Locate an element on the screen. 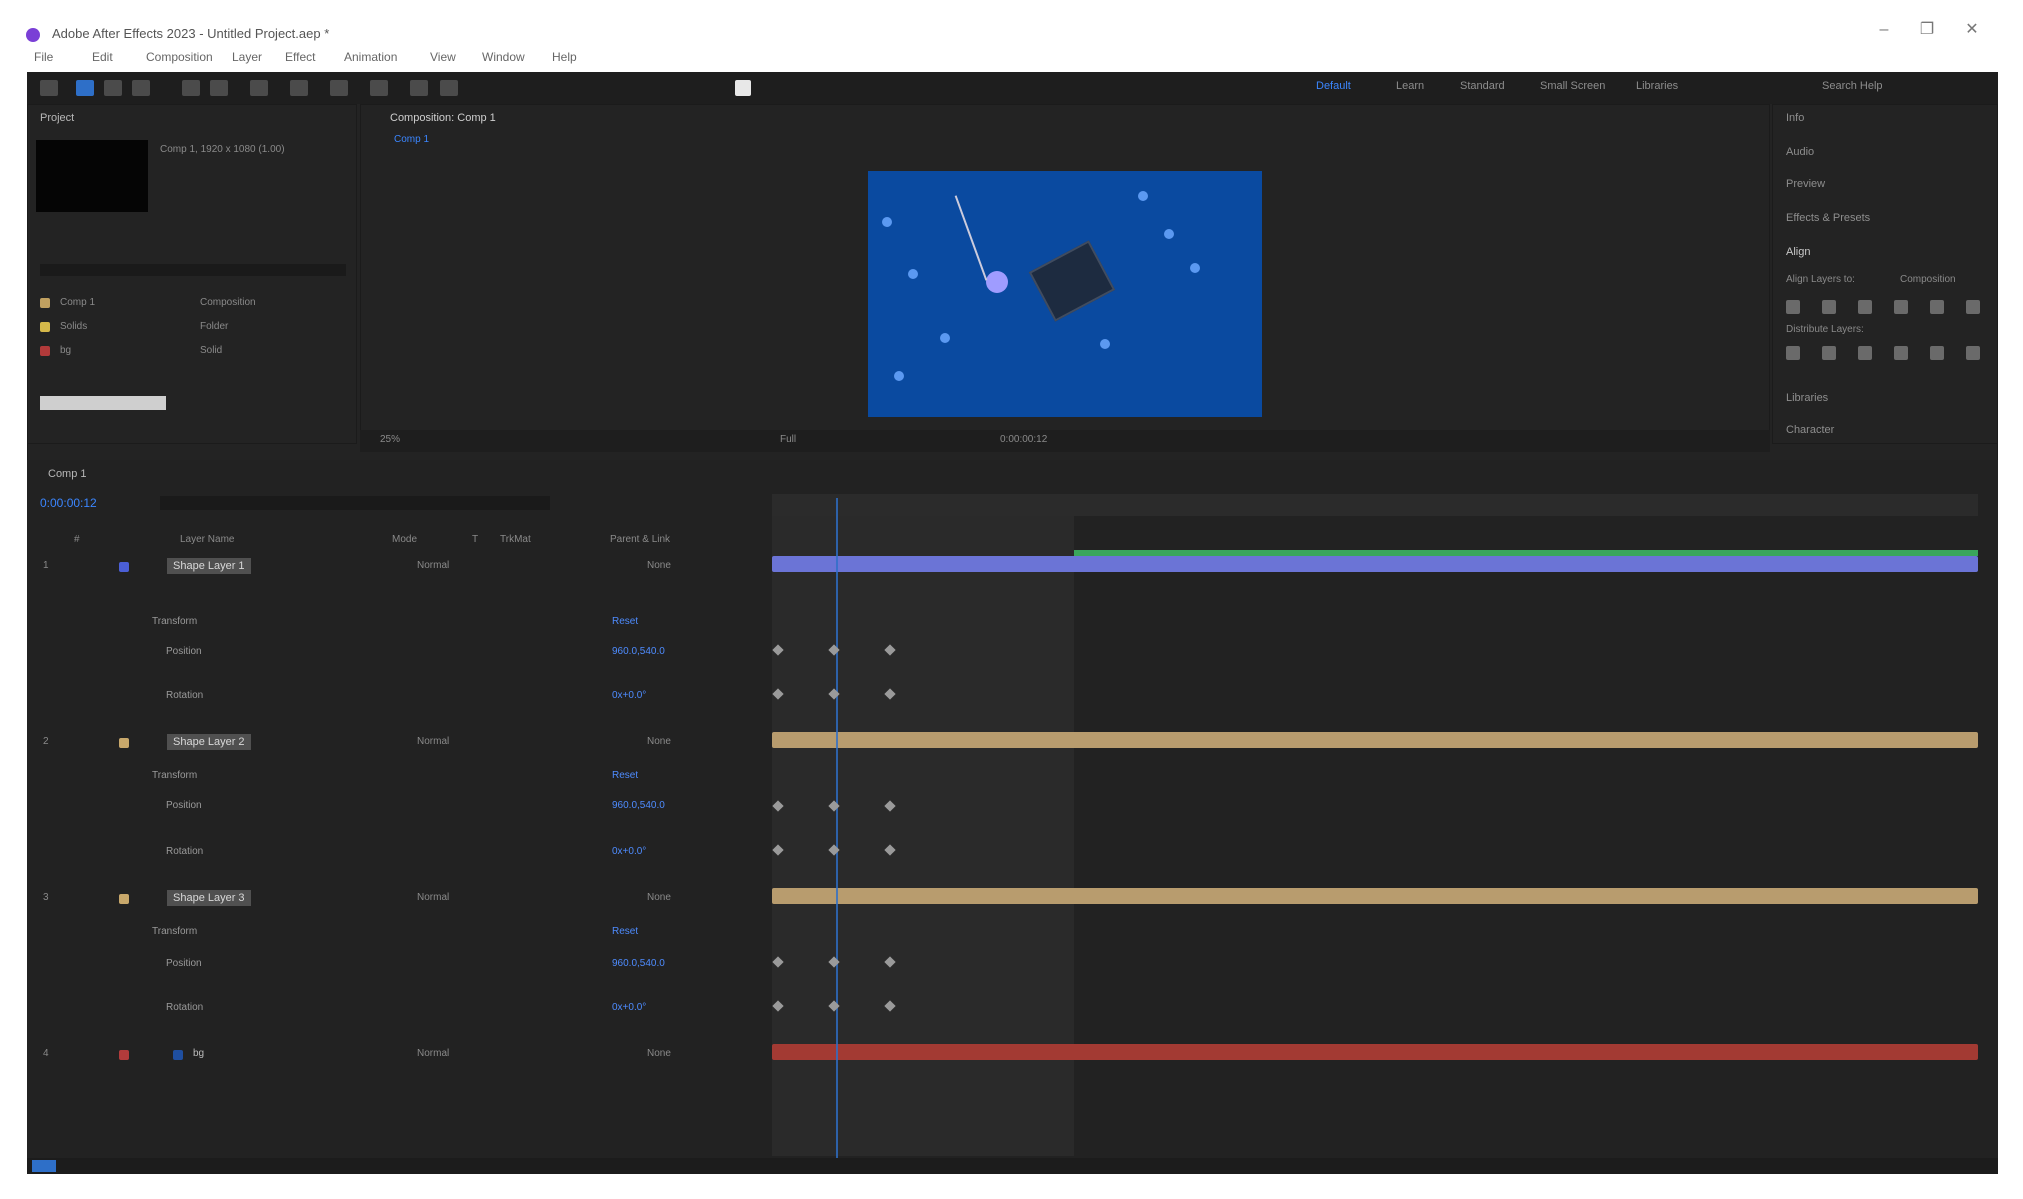  minimize-button: – is located at coordinates (1884, 30).